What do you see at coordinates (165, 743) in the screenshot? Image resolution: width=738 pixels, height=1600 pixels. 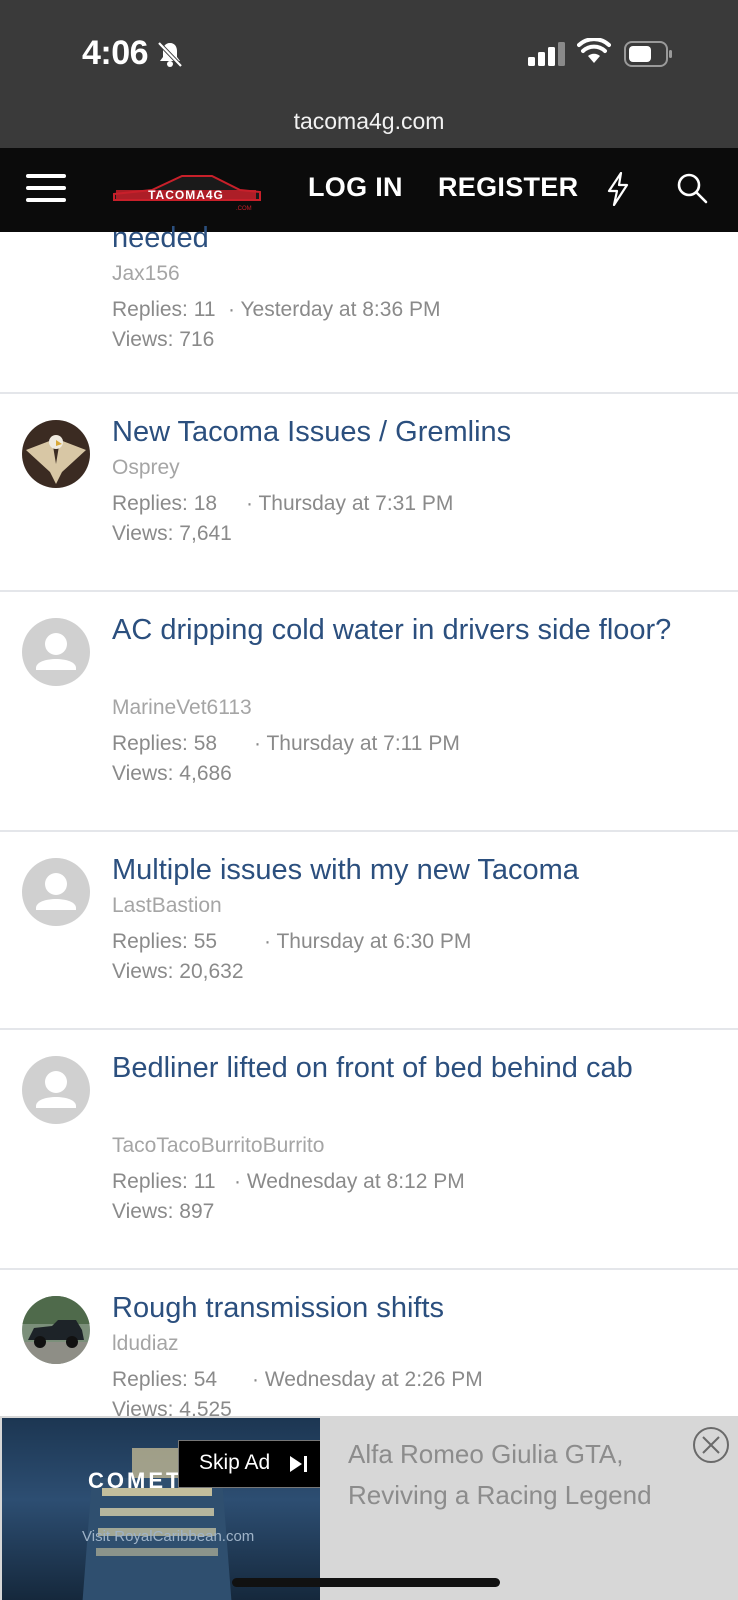 I see `thread-replies: Replies: 58` at bounding box center [165, 743].